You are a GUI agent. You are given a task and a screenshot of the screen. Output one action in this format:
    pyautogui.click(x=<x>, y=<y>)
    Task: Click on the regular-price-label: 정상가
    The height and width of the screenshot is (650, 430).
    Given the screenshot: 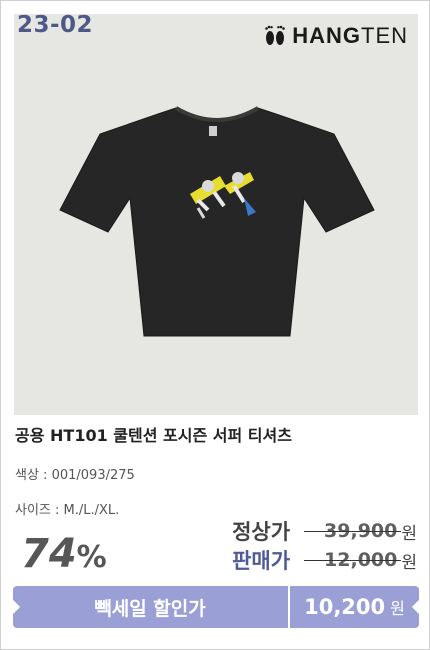 What is the action you would take?
    pyautogui.click(x=261, y=532)
    